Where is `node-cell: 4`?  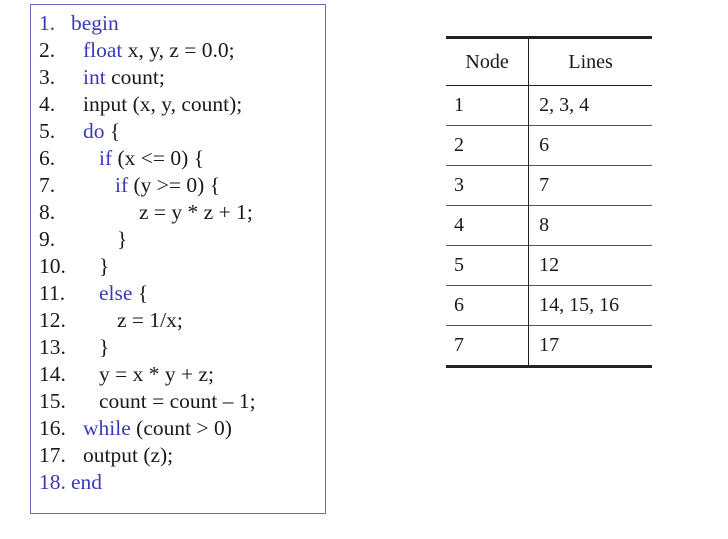
node-cell: 4 is located at coordinates (488, 225).